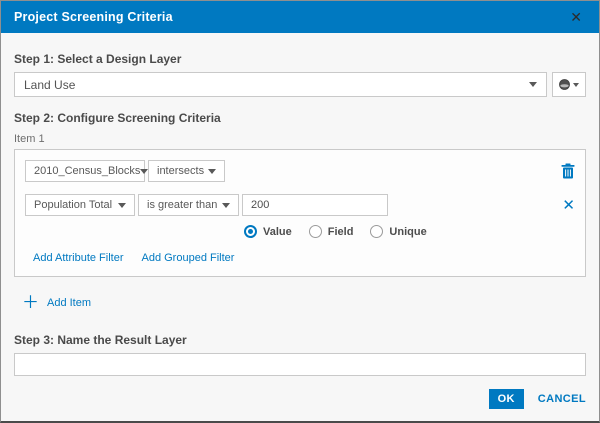 The image size is (600, 423). I want to click on add-attribute-filter-link: Add Attribute Filter, so click(78, 258).